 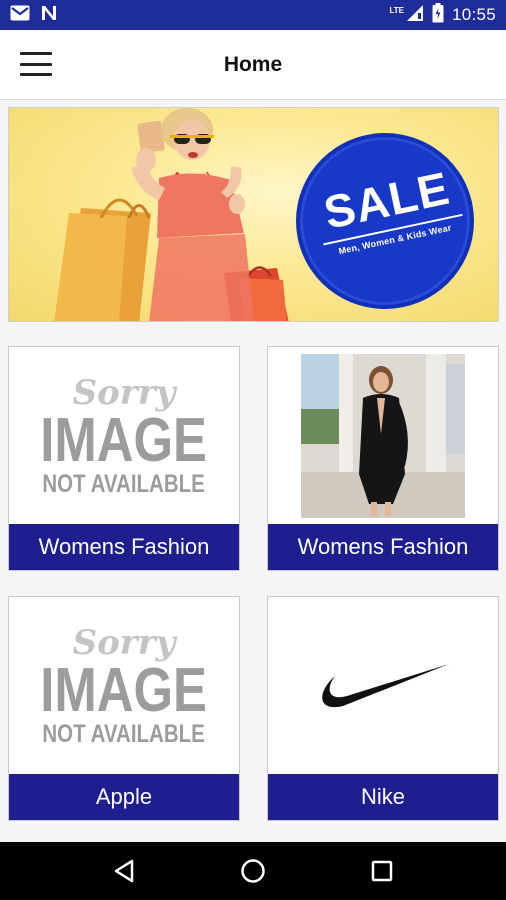 I want to click on category-label: Apple, so click(x=124, y=797).